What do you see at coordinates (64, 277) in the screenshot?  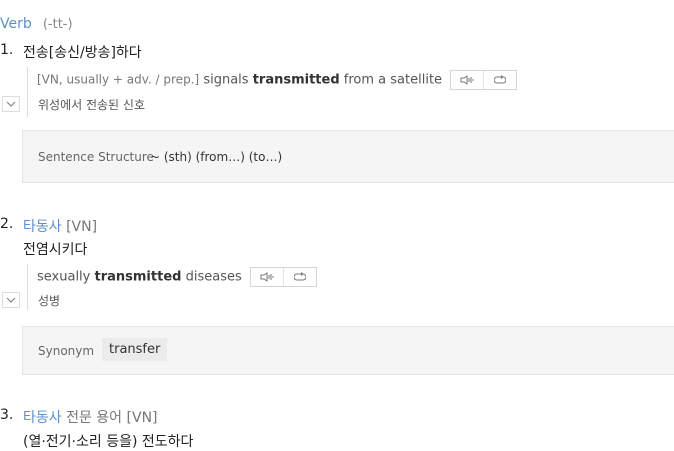 I see `example-pre: sexually` at bounding box center [64, 277].